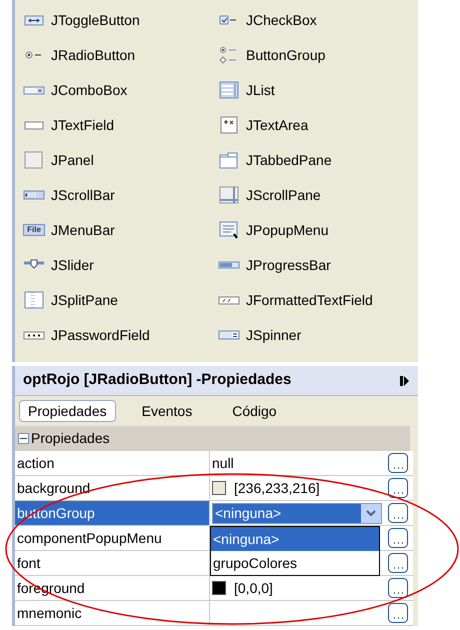 The image size is (460, 630). I want to click on property-name: action, so click(112, 463).